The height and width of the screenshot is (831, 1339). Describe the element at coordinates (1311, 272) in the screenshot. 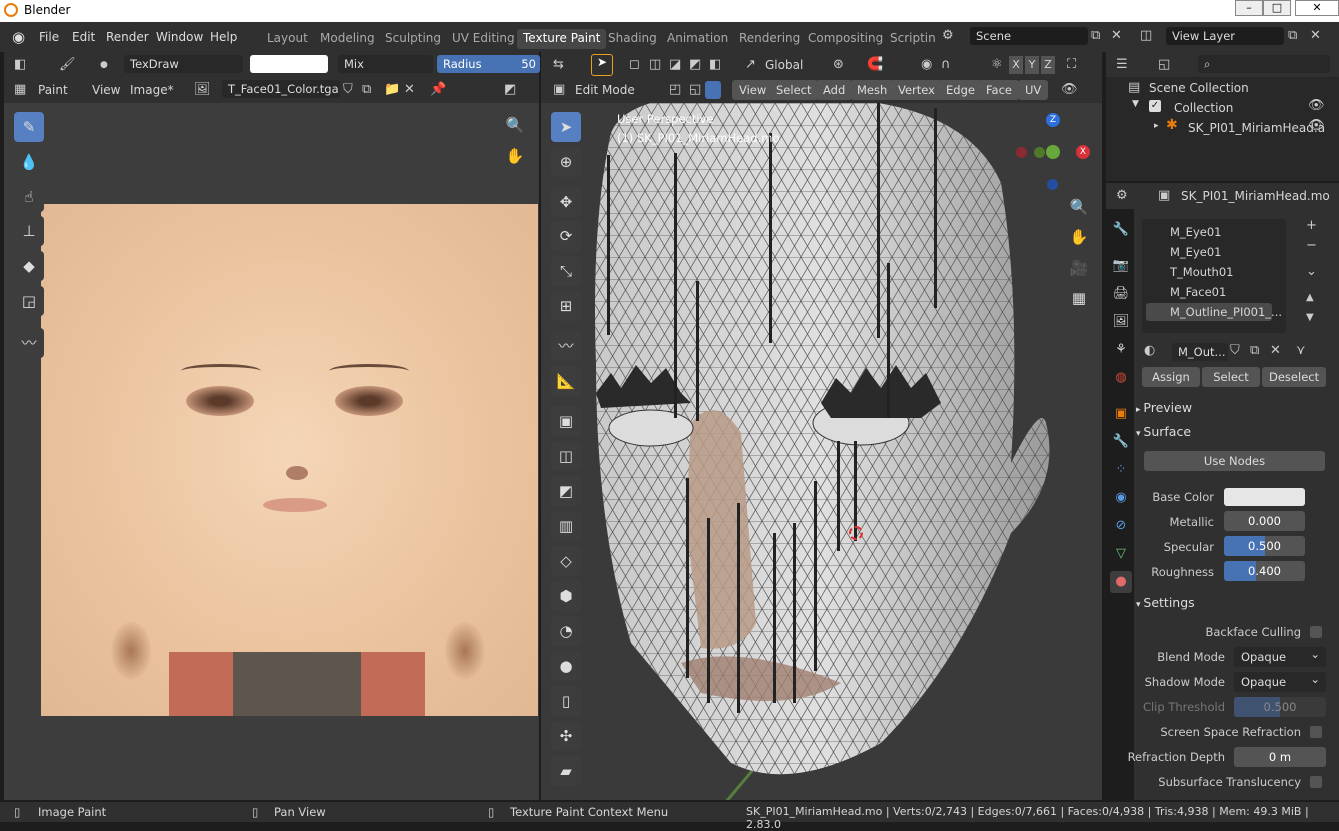

I see `slot-menu-icon: ⌄` at that location.